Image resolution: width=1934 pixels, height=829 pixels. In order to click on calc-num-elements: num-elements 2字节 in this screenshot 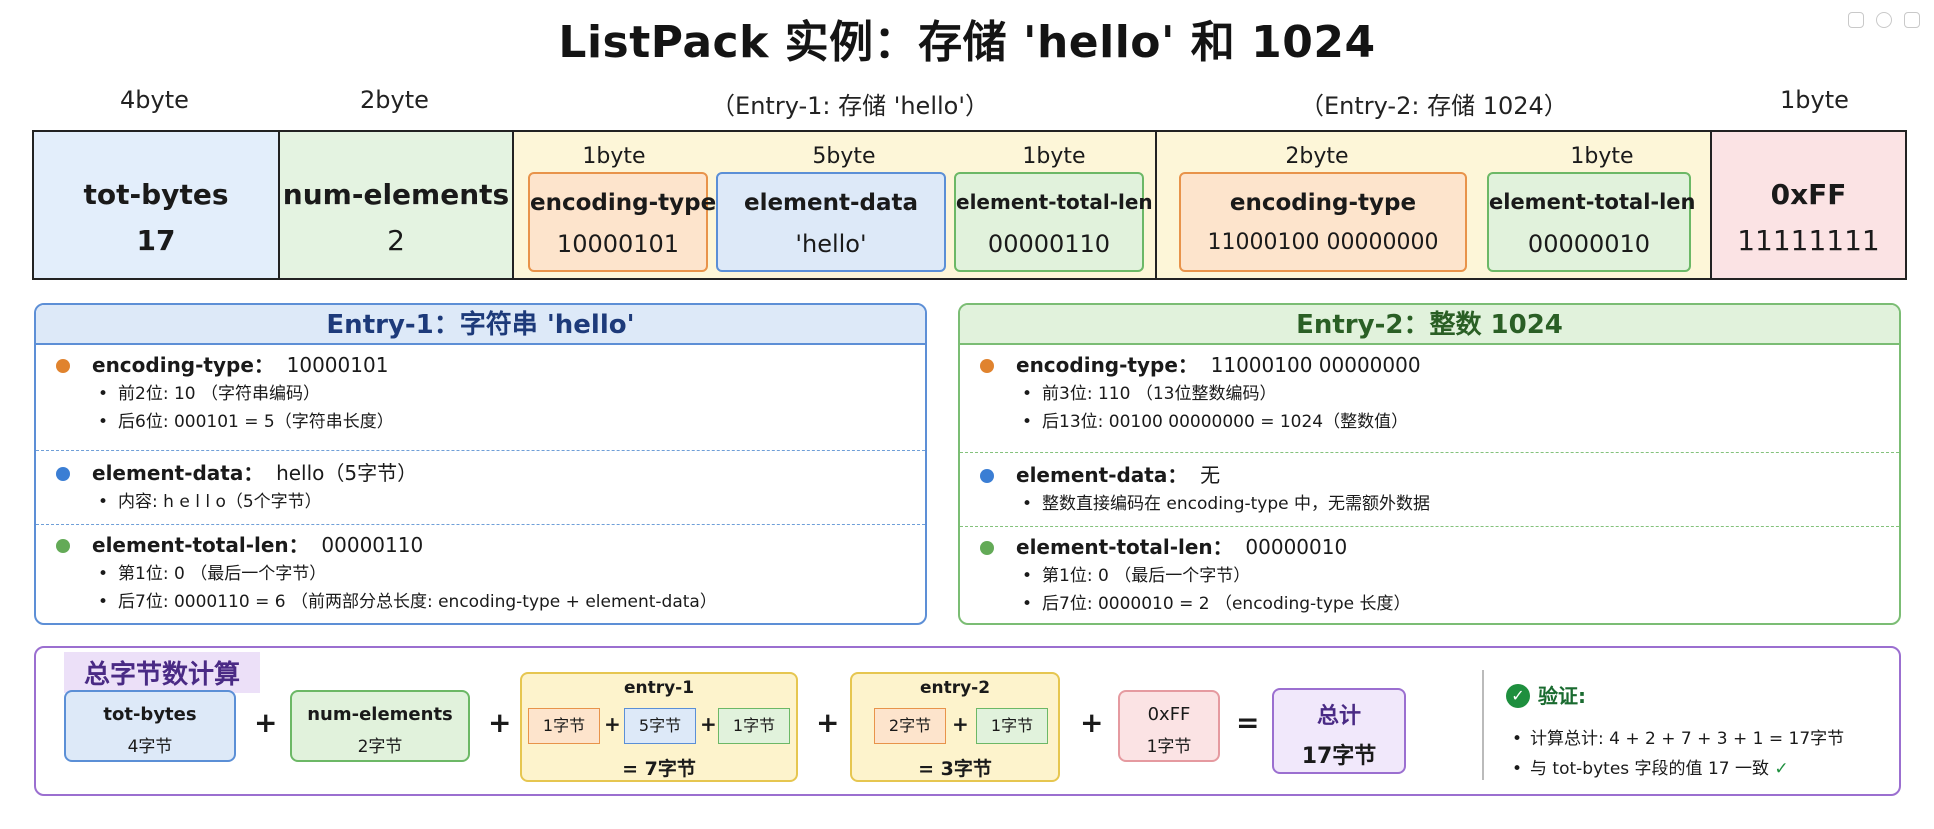, I will do `click(380, 726)`.